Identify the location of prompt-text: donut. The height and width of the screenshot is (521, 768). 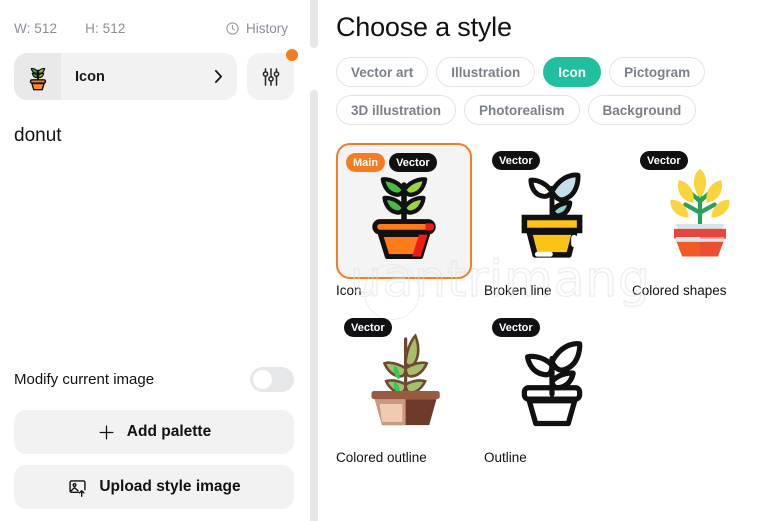
(154, 136).